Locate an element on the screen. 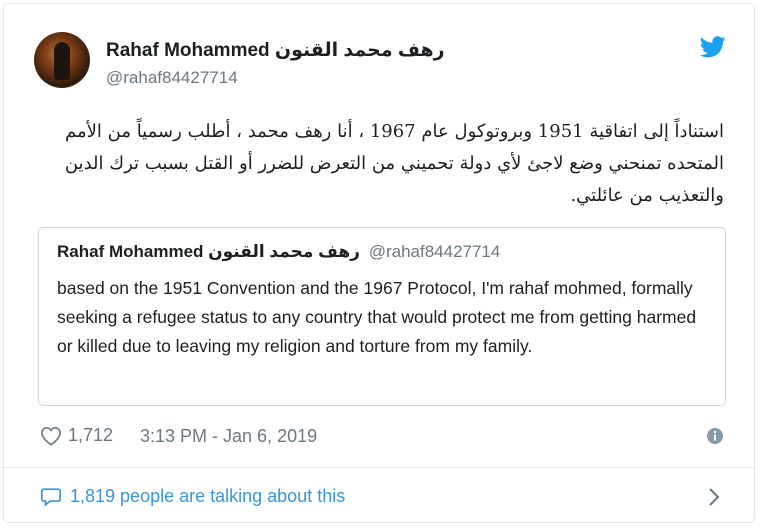 This screenshot has width=761, height=529. like-button: 1,712 is located at coordinates (76, 435).